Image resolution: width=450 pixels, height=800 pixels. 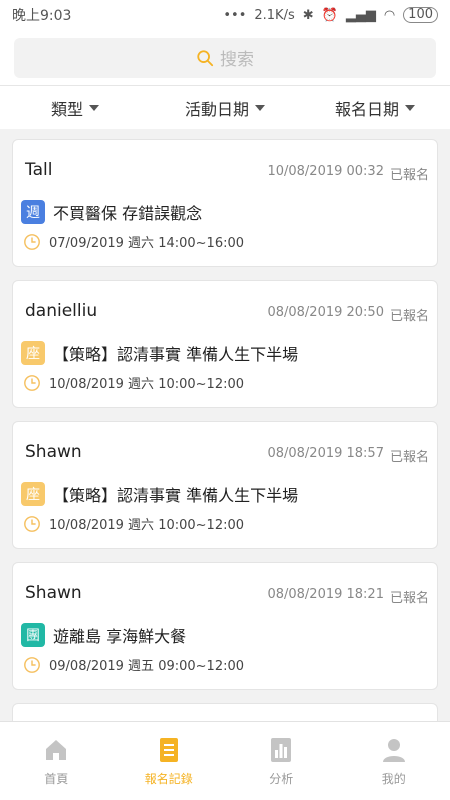 What do you see at coordinates (325, 594) in the screenshot?
I see `card-registered-at: 08/08/2019 18:21` at bounding box center [325, 594].